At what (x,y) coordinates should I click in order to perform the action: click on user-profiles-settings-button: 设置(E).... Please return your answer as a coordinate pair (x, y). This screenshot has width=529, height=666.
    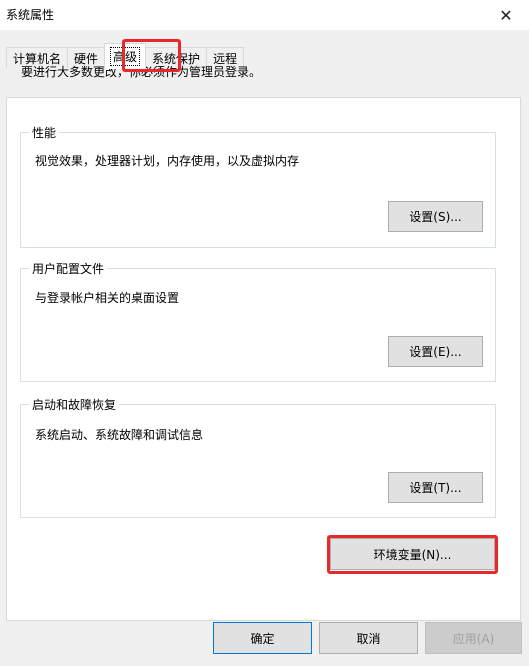
    Looking at the image, I should click on (435, 351).